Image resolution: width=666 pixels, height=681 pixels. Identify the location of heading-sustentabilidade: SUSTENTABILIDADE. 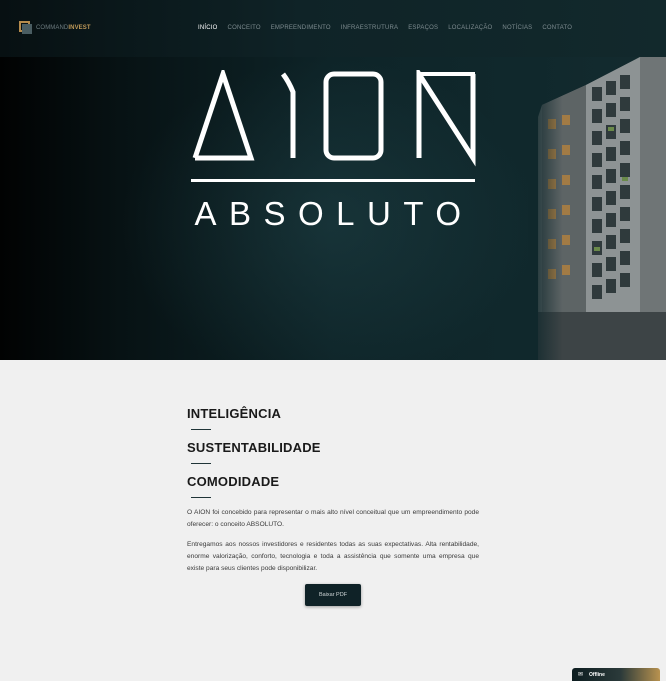
(254, 447).